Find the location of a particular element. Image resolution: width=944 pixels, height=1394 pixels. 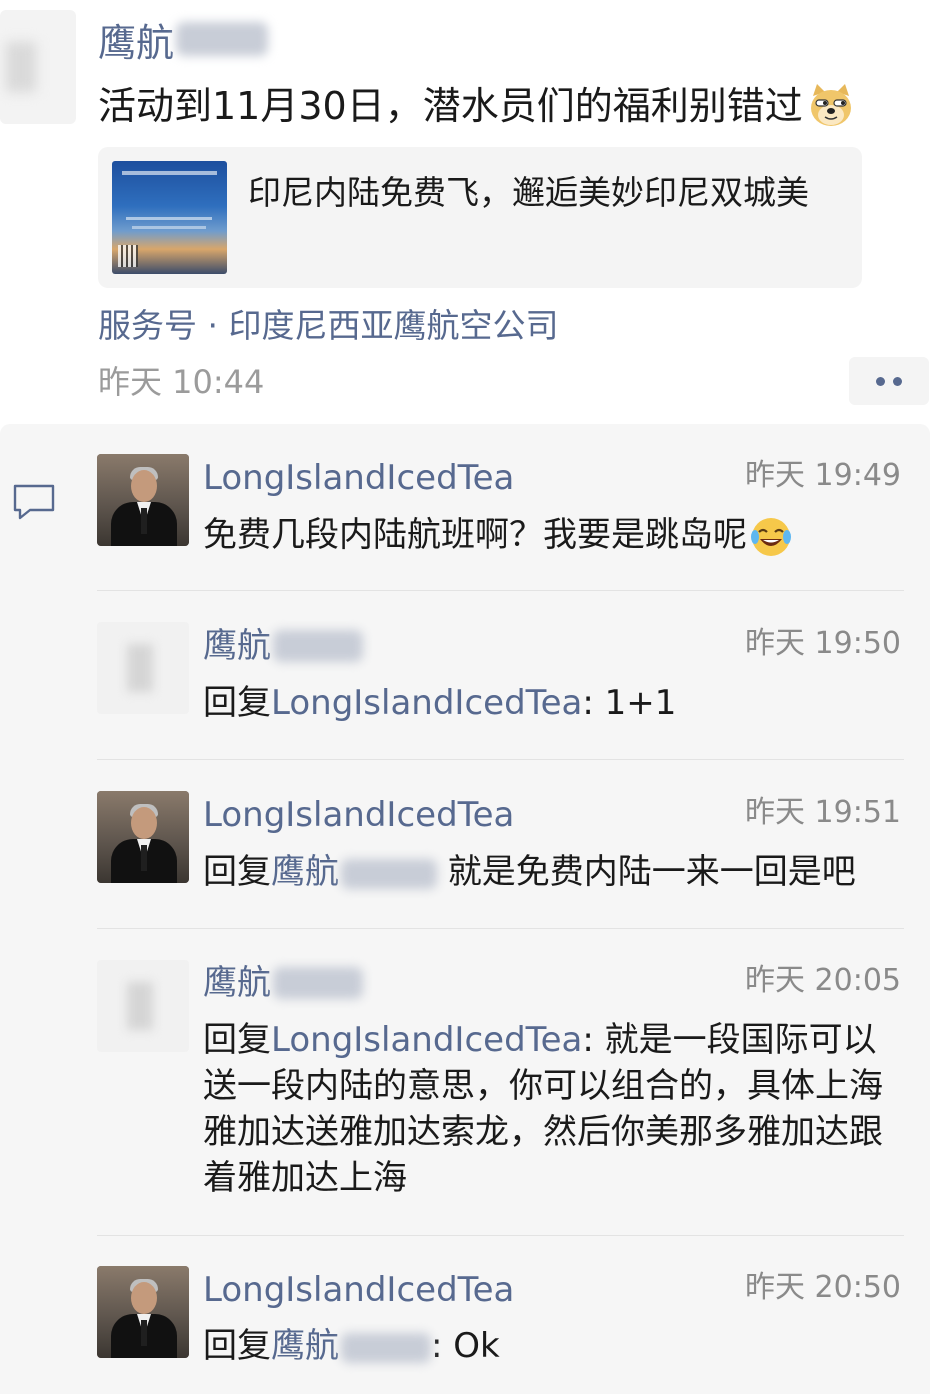

doge-emoji-icon is located at coordinates (830, 105).